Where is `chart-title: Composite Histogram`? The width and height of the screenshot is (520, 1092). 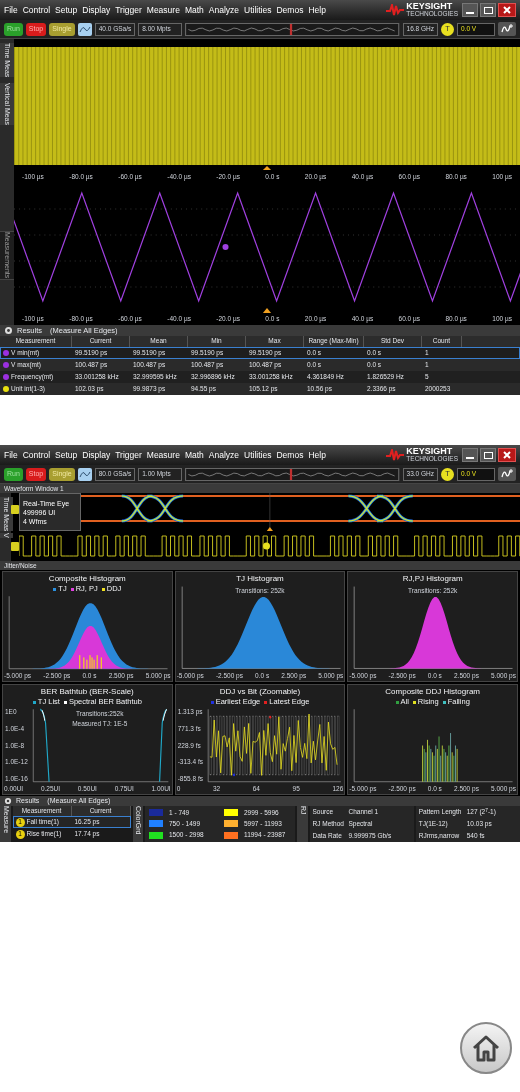
chart-title: Composite Histogram is located at coordinates (87, 579).